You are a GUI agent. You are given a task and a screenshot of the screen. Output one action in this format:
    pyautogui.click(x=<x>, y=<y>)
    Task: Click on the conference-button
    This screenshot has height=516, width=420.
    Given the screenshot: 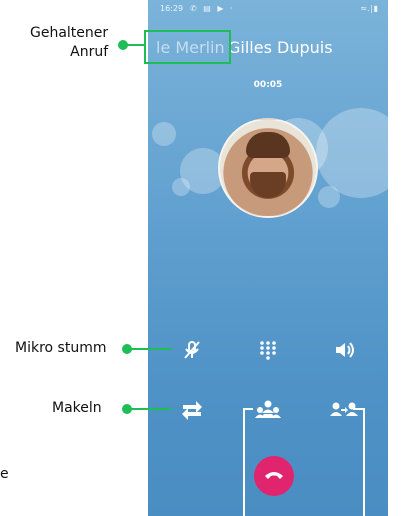 What is the action you would take?
    pyautogui.click(x=268, y=410)
    